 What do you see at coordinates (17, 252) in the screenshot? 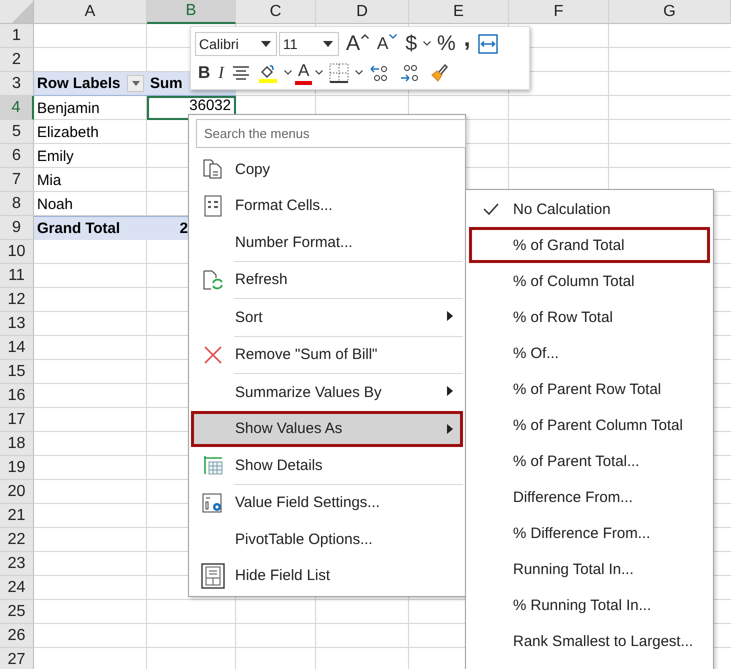
I see `row-header: 10` at bounding box center [17, 252].